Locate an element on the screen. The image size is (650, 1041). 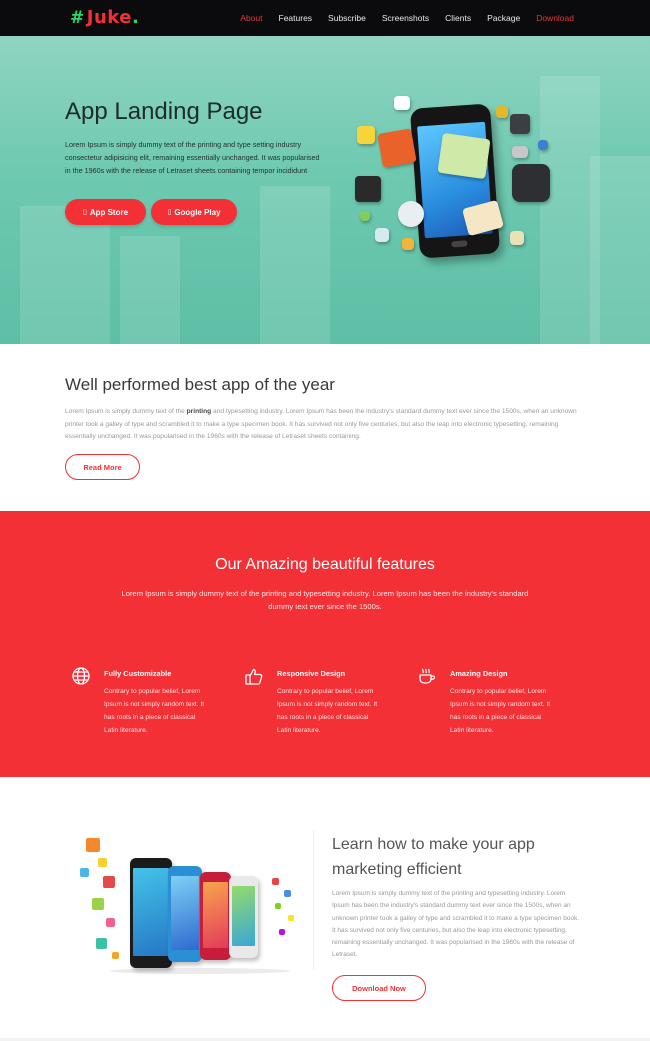
section-divider is located at coordinates (313, 900).